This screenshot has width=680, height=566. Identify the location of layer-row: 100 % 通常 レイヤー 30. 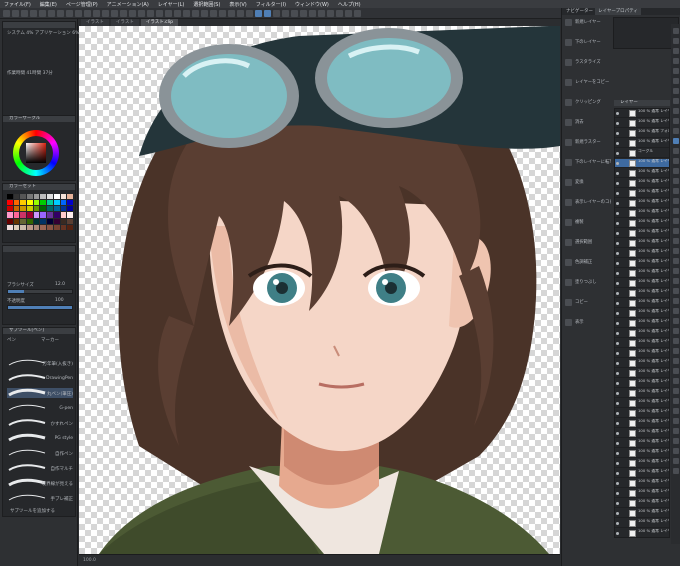
(642, 293).